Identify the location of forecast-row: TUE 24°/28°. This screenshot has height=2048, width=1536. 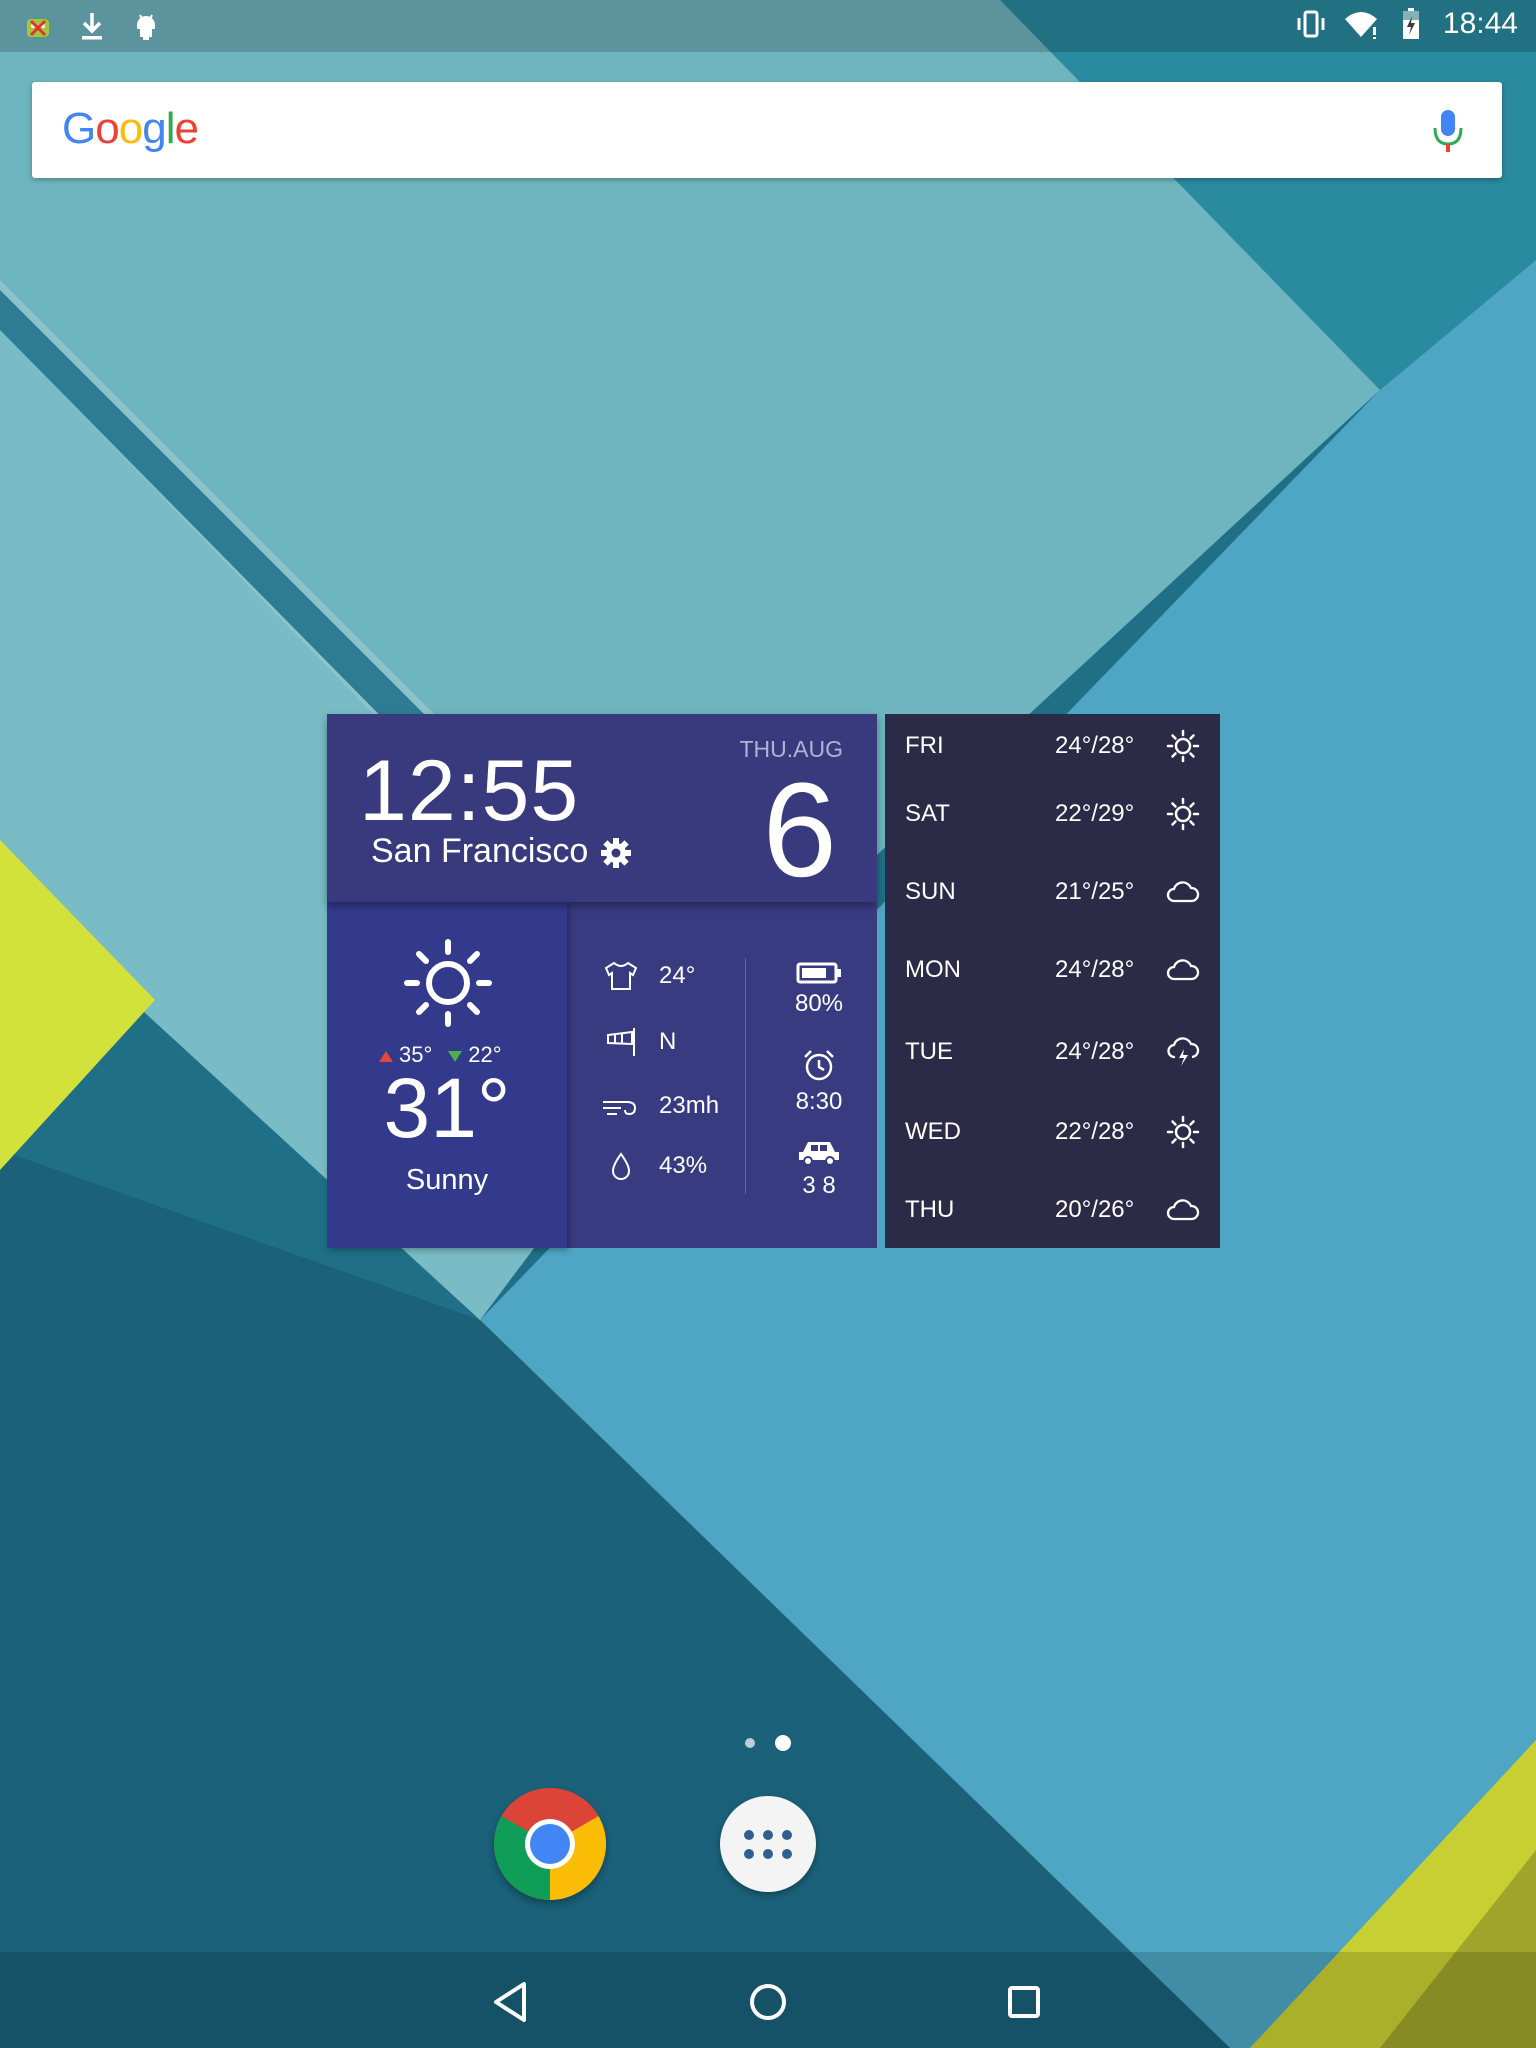
(1055, 1052).